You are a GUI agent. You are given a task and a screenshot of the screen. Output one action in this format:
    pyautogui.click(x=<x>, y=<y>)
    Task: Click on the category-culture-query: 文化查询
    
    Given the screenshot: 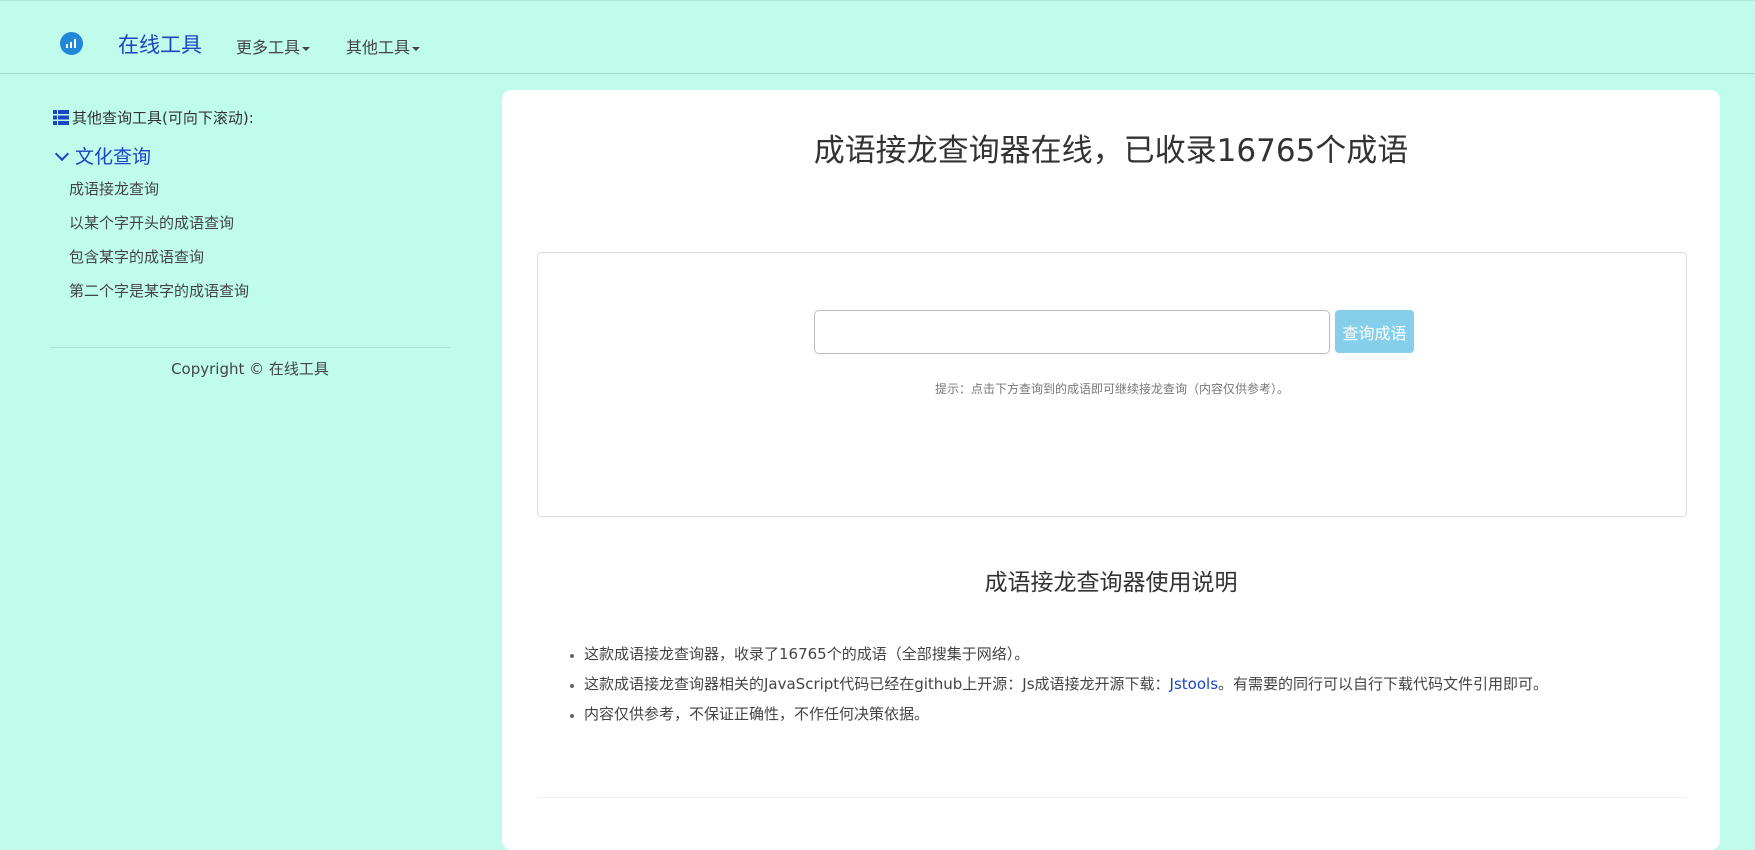 What is the action you would take?
    pyautogui.click(x=102, y=155)
    